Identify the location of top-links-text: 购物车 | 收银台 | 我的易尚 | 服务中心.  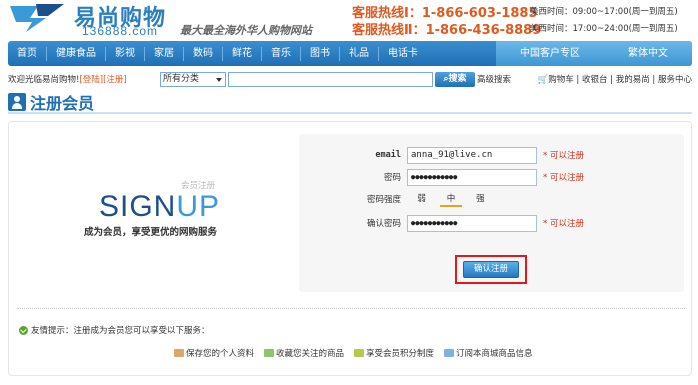
(620, 80).